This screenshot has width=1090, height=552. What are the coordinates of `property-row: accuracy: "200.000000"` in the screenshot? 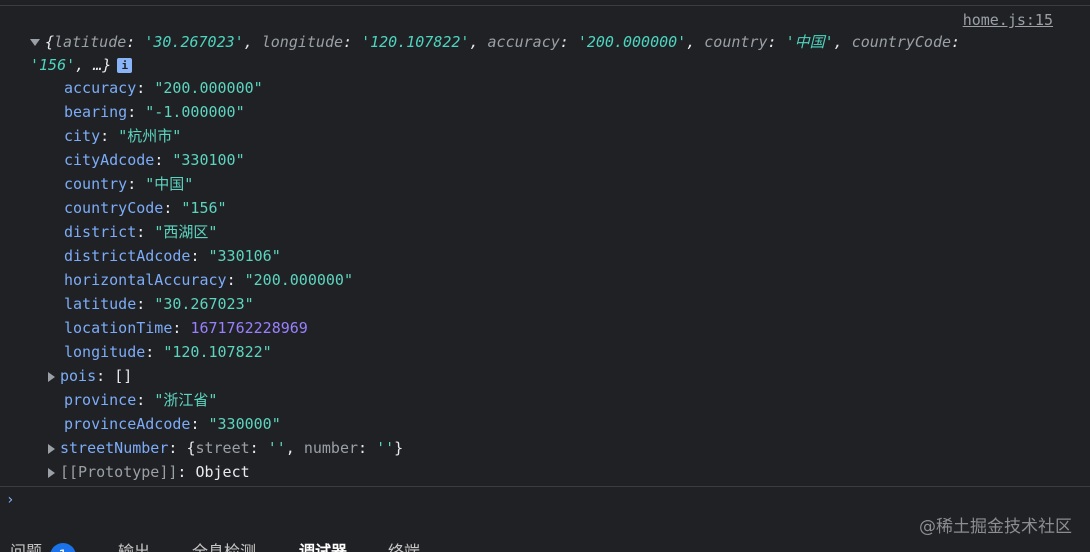 It's located at (163, 88).